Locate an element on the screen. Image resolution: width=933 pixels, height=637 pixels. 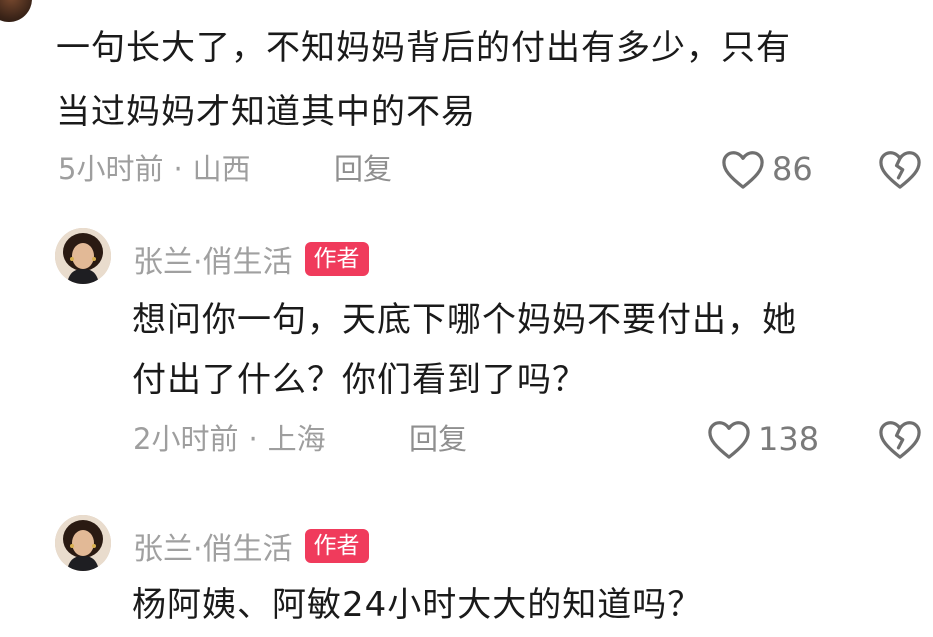
like-button: 138 is located at coordinates (762, 439).